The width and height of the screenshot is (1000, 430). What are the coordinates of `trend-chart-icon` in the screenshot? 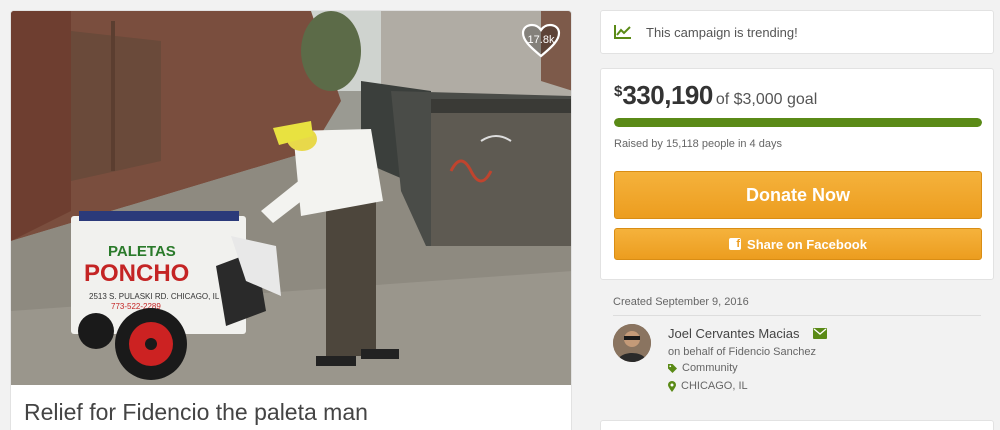 It's located at (622, 32).